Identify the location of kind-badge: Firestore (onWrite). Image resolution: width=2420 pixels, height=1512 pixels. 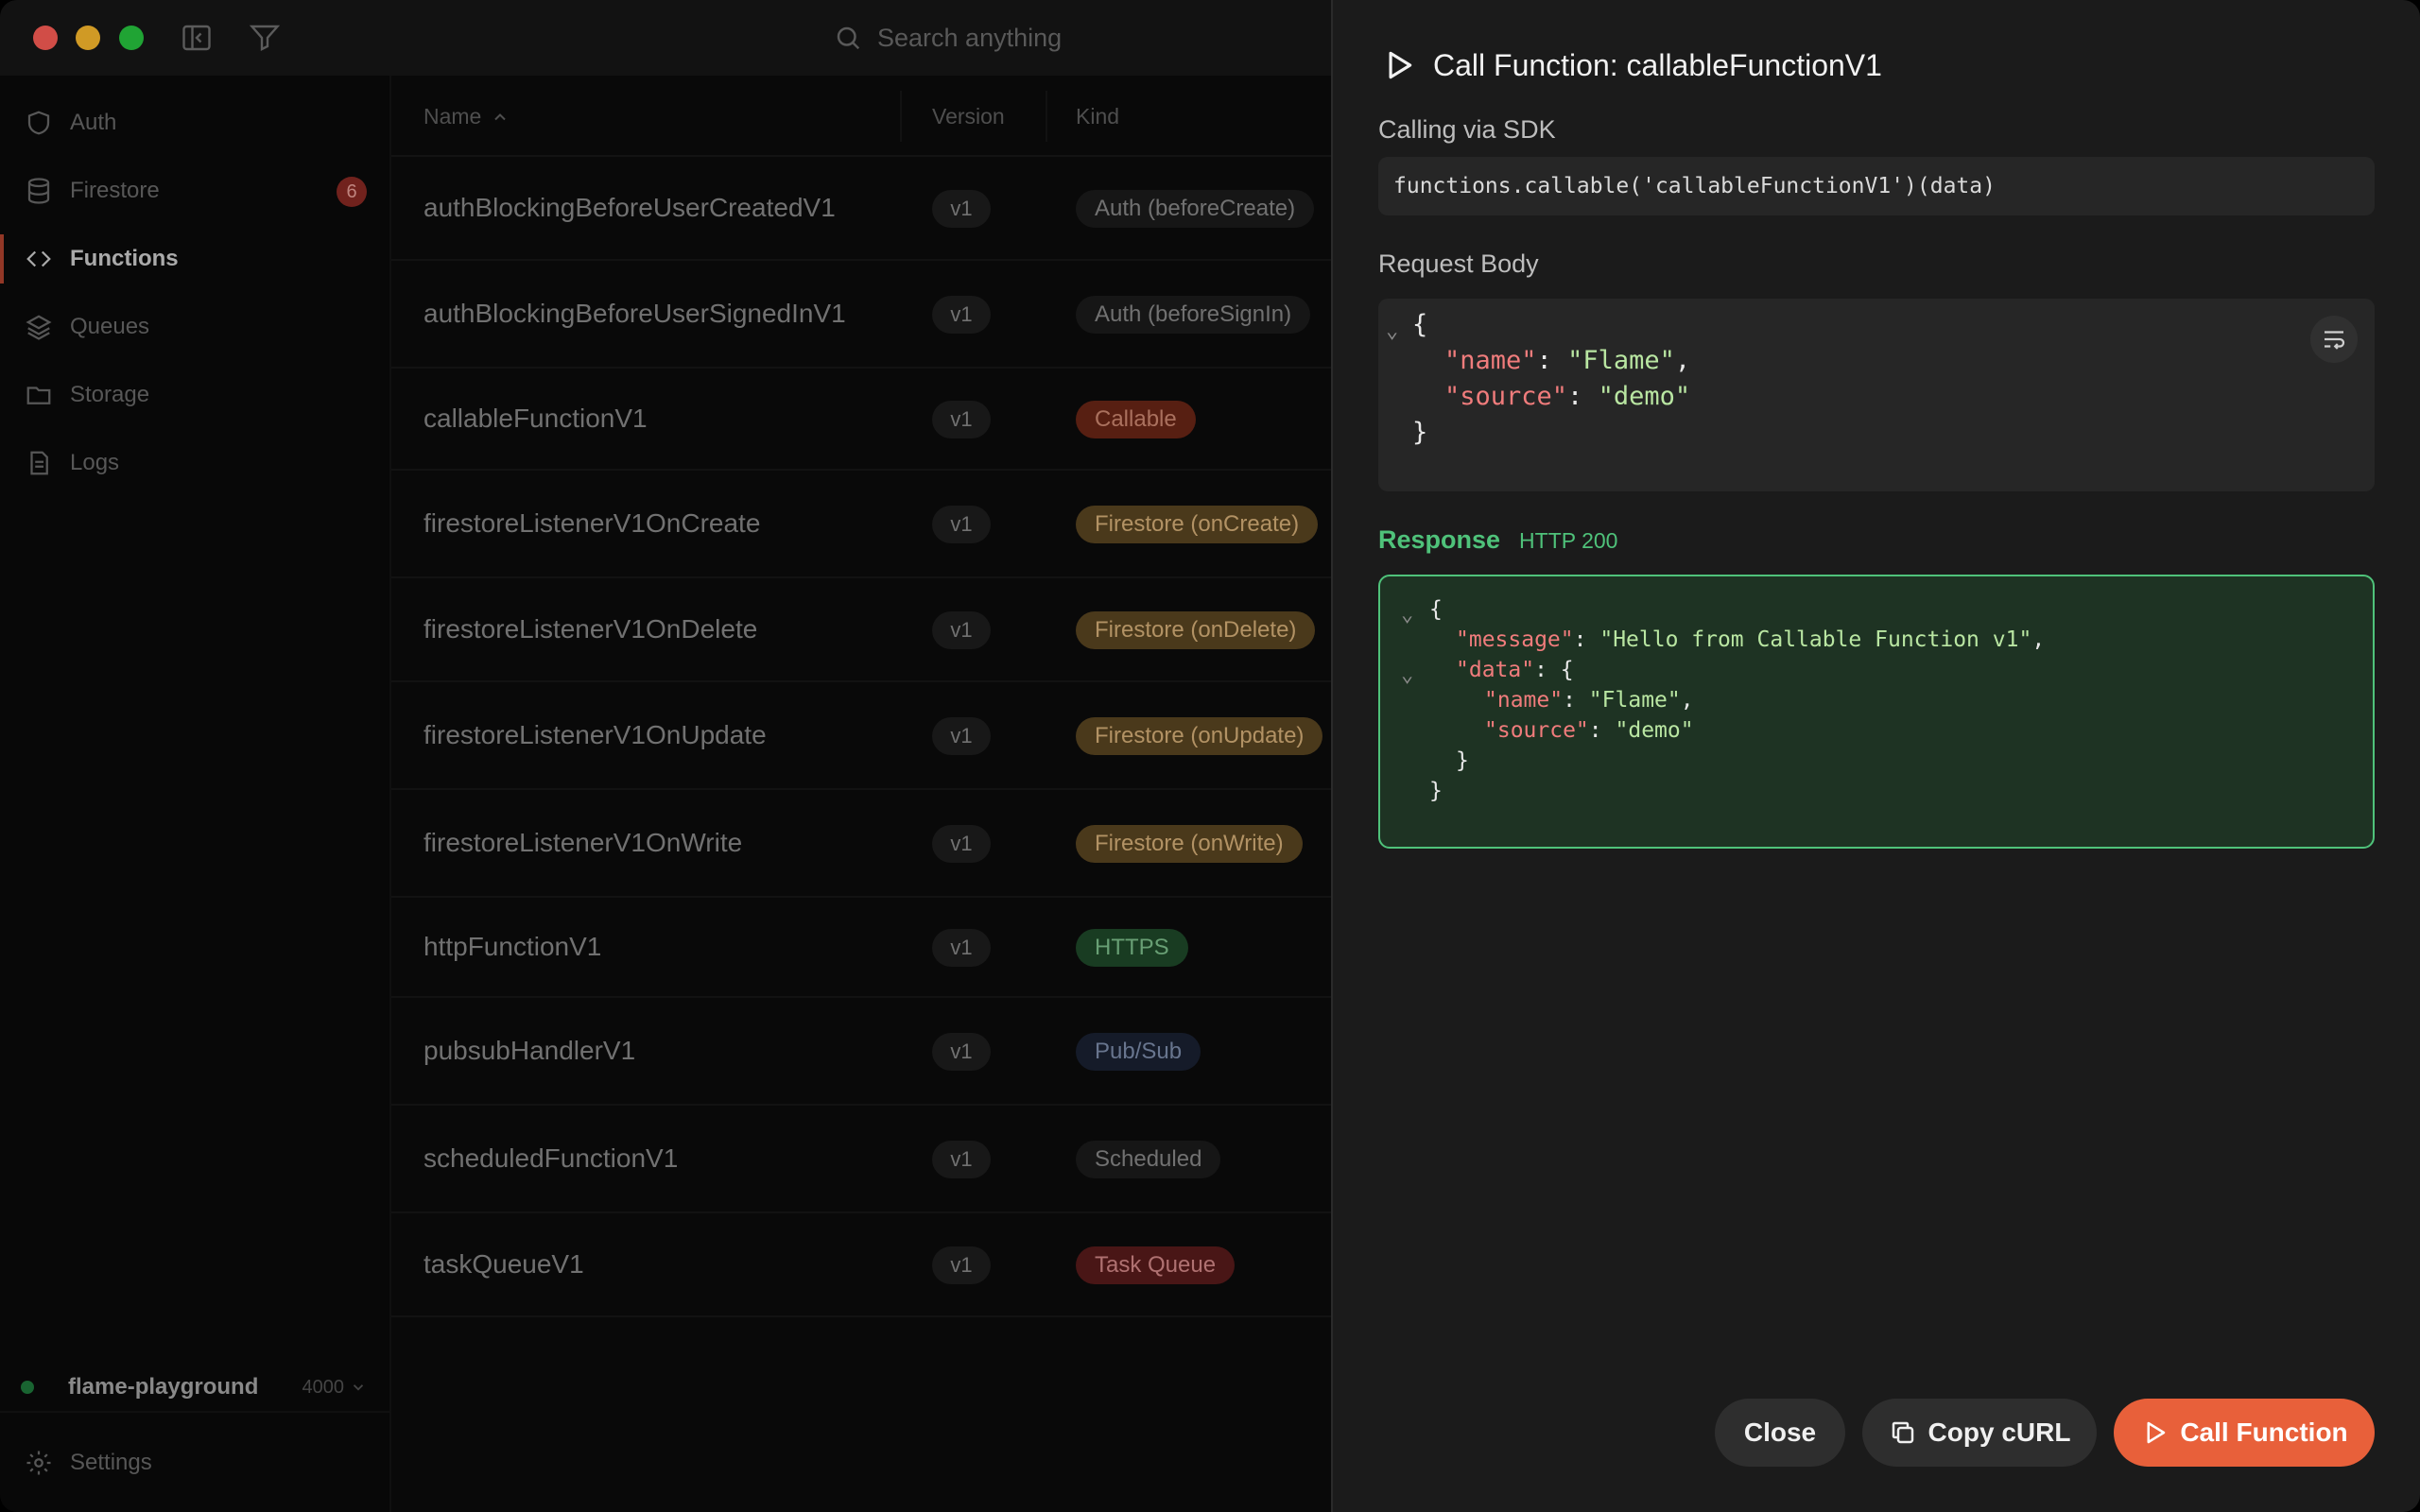
(1189, 844).